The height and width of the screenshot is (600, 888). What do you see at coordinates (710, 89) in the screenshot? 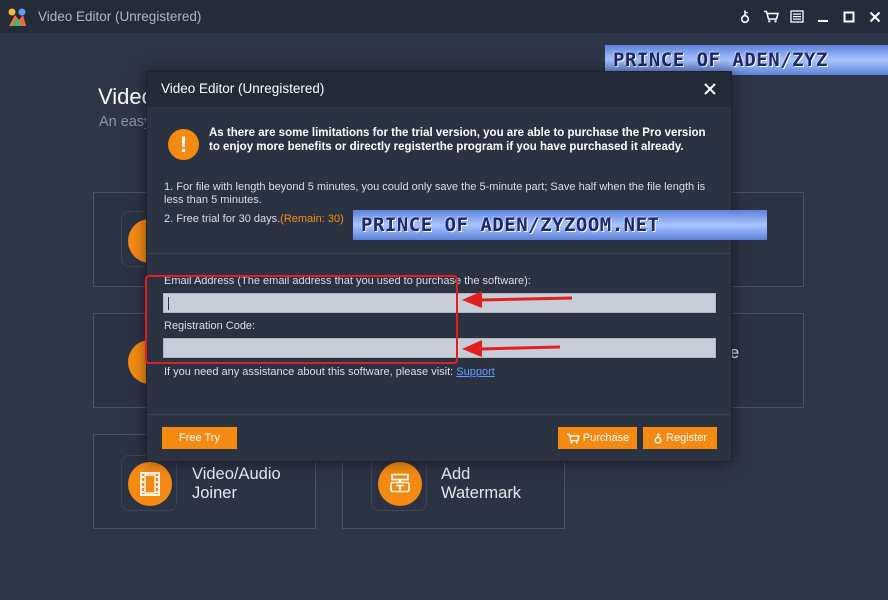
I see `dialog-close-icon` at bounding box center [710, 89].